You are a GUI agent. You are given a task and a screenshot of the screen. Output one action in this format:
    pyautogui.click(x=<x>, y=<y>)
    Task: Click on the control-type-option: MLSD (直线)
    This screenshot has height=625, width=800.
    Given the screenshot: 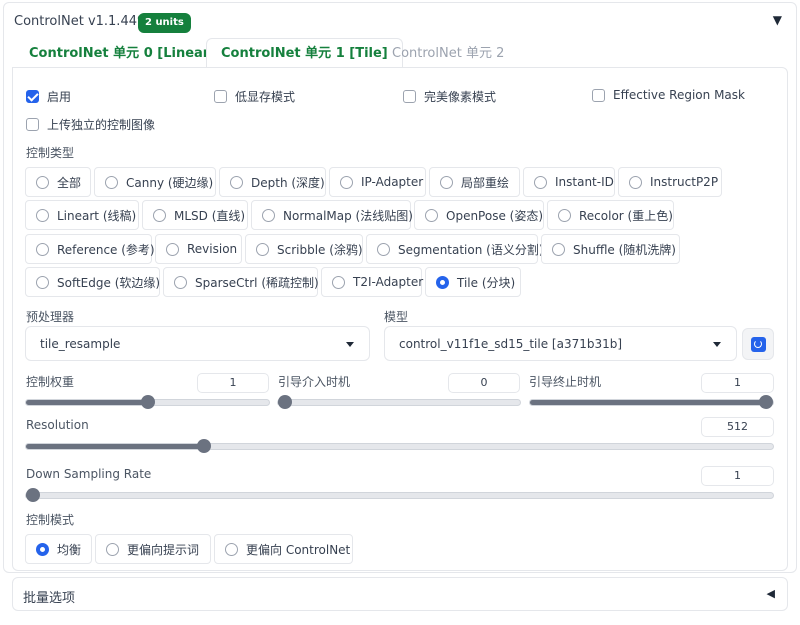 What is the action you would take?
    pyautogui.click(x=195, y=215)
    